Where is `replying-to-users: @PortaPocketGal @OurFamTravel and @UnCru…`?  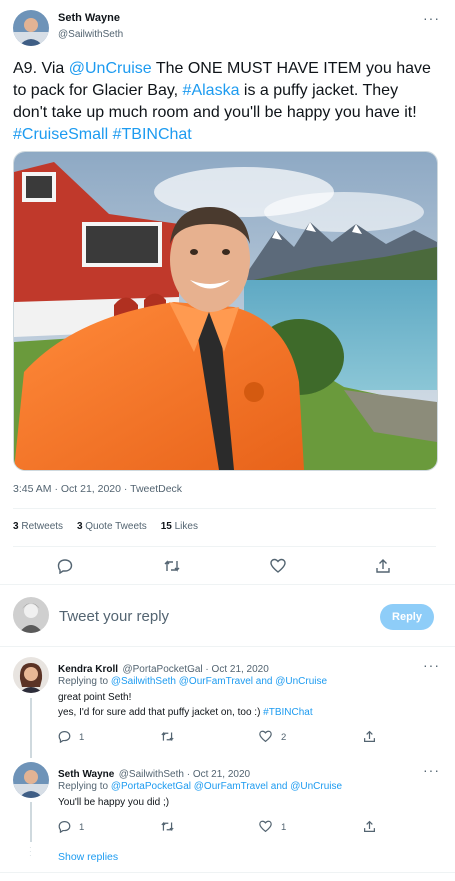 replying-to-users: @PortaPocketGal @OurFamTravel and @UnCru… is located at coordinates (226, 786).